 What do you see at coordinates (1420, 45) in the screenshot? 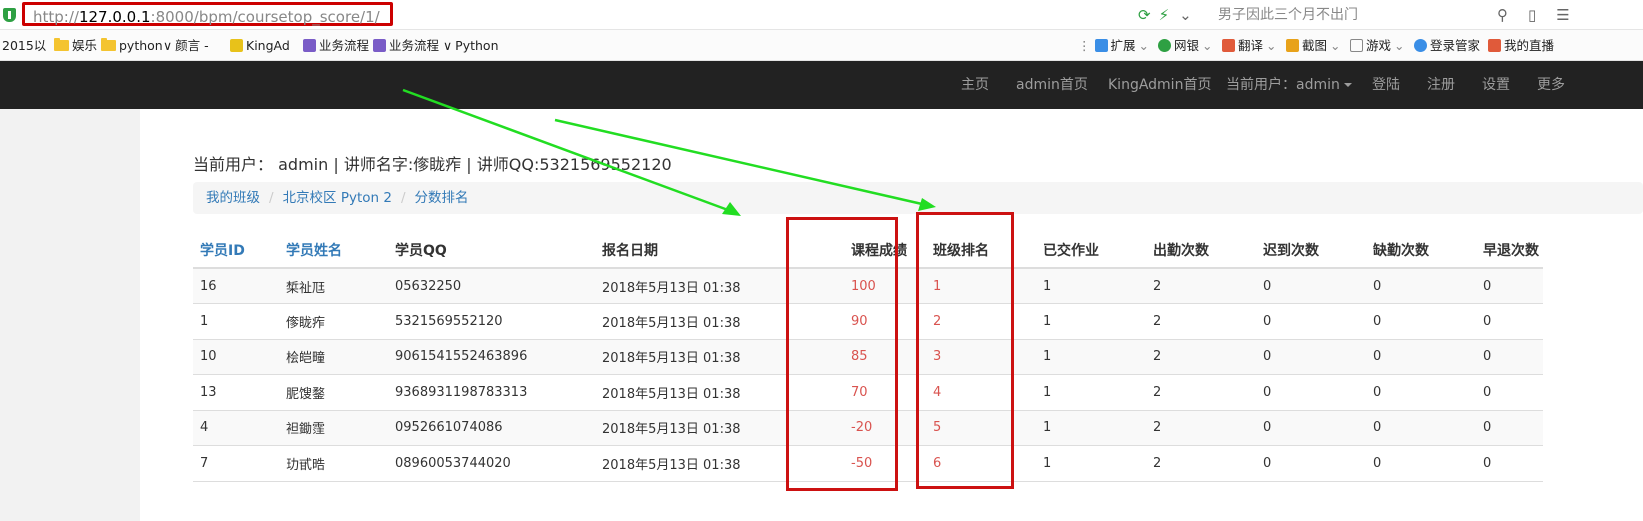
I see `login-manager-icon` at bounding box center [1420, 45].